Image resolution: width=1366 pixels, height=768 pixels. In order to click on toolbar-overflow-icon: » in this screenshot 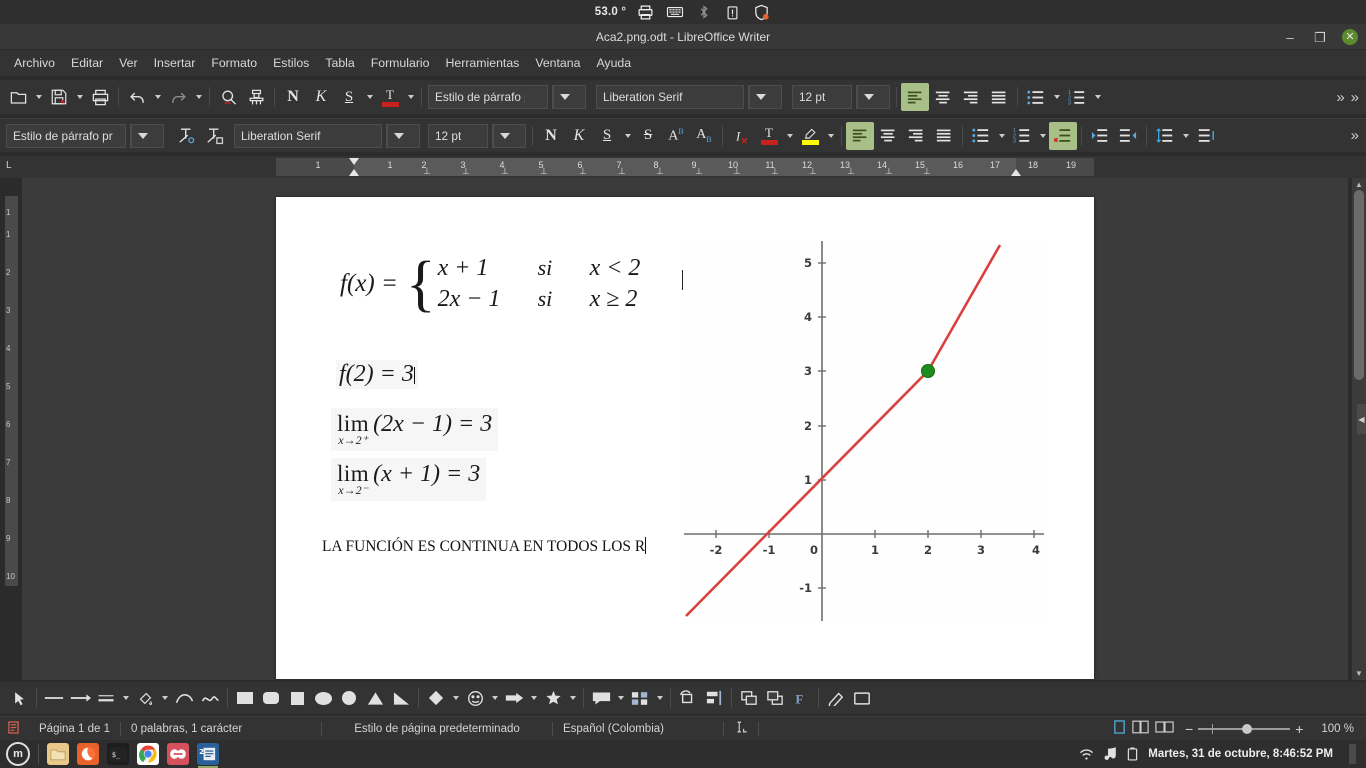, I will do `click(1340, 97)`.